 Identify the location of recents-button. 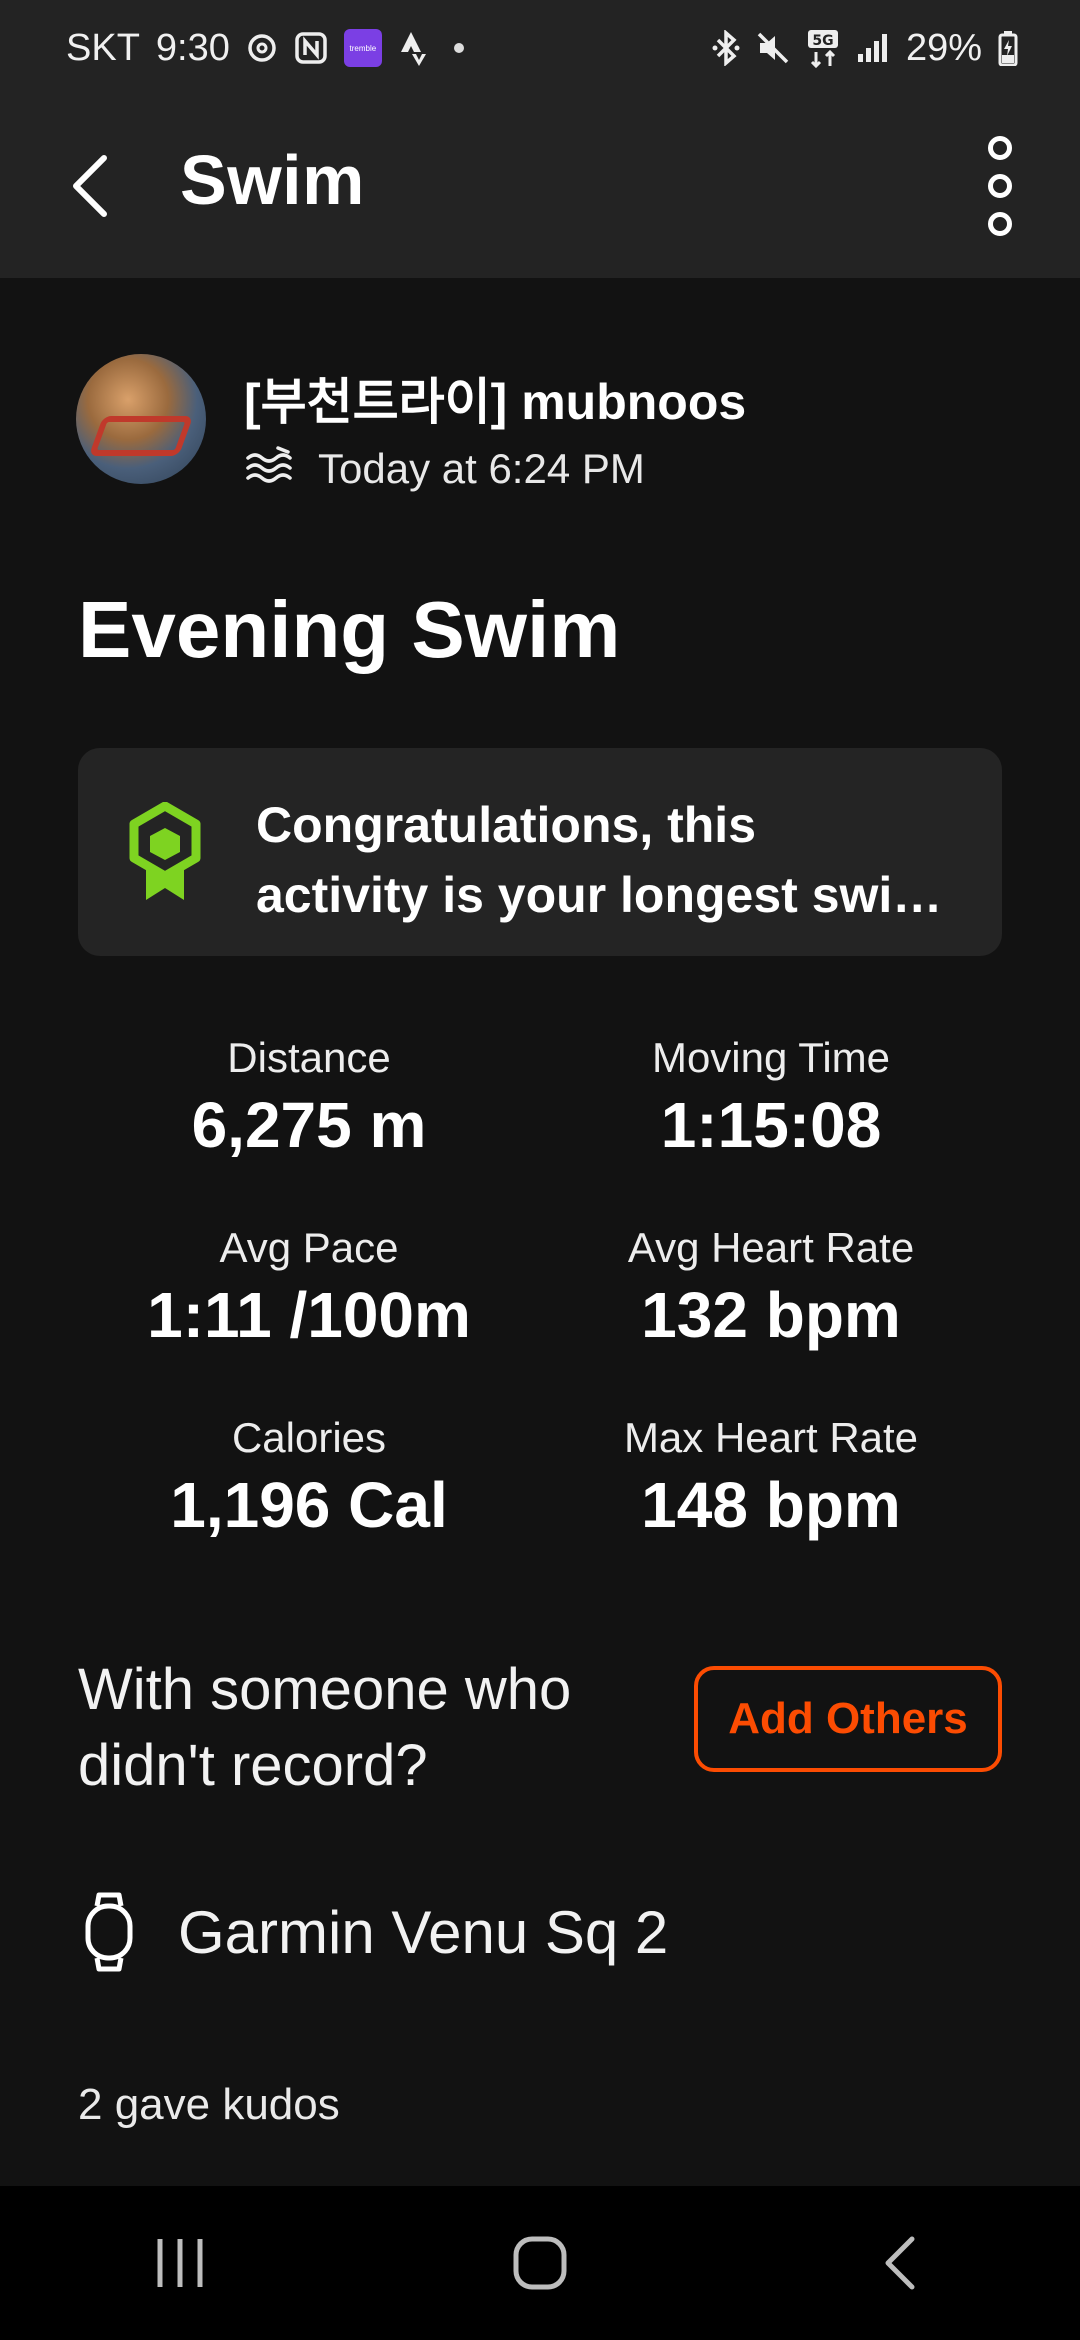
(180, 2263).